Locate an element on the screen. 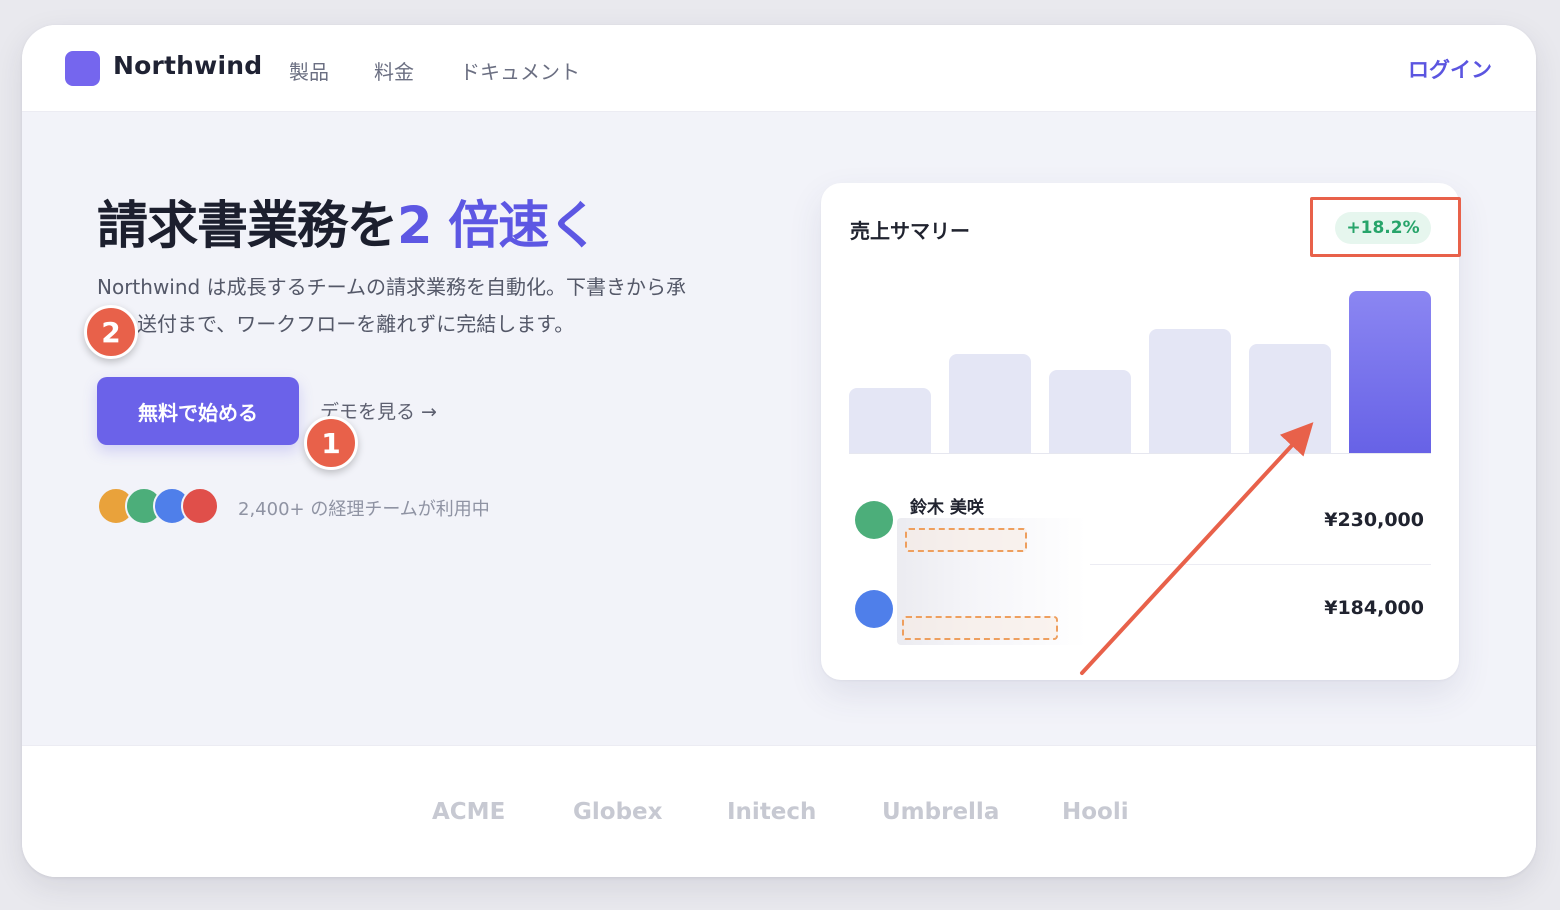 This screenshot has height=910, width=1560. partner-logo-umbrella: Umbrella is located at coordinates (941, 812).